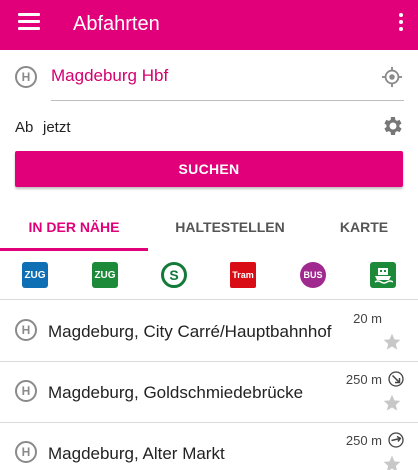 The width and height of the screenshot is (418, 470). Describe the element at coordinates (116, 24) in the screenshot. I see `page-title: Abfahrten` at that location.